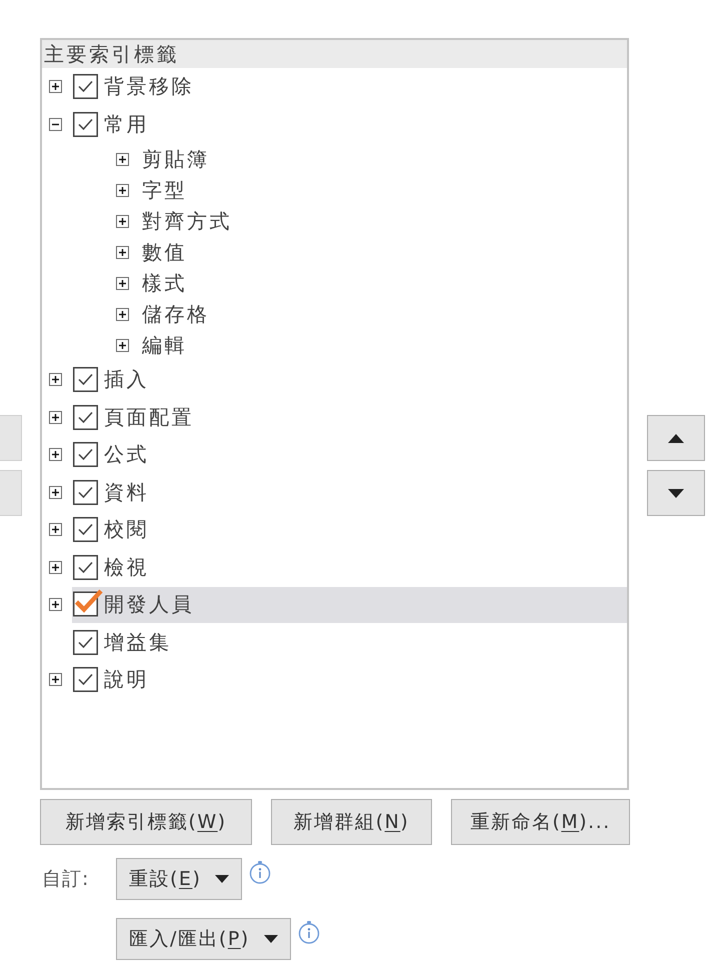  Describe the element at coordinates (138, 642) in the screenshot. I see `tab-label: 增益集` at that location.